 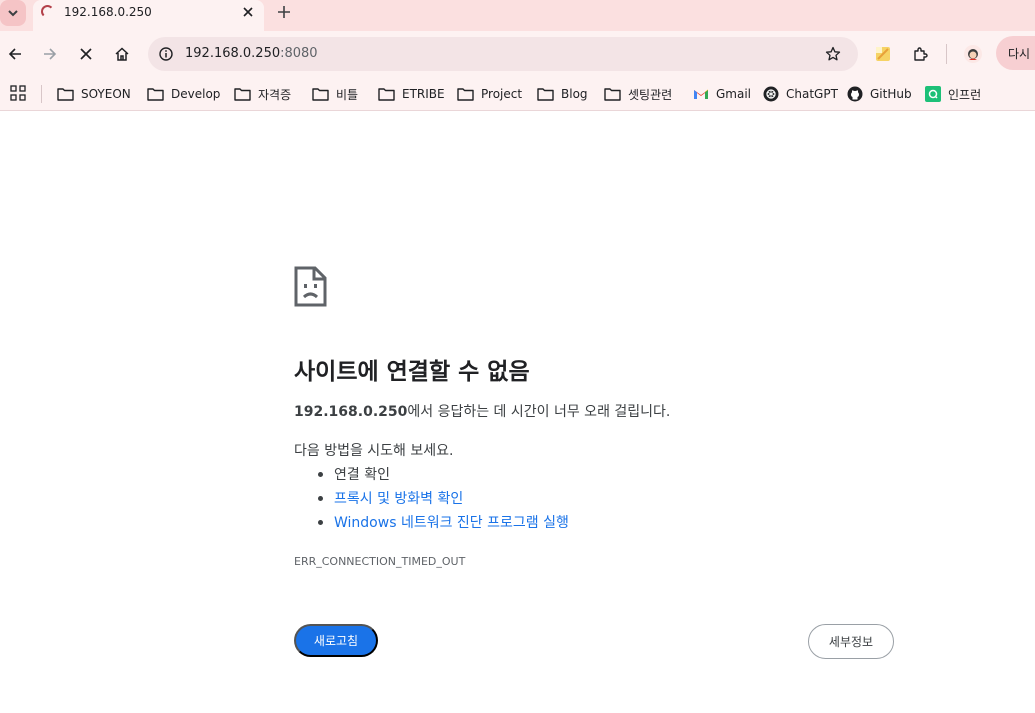 What do you see at coordinates (196, 94) in the screenshot?
I see `bookmark-label: Develop` at bounding box center [196, 94].